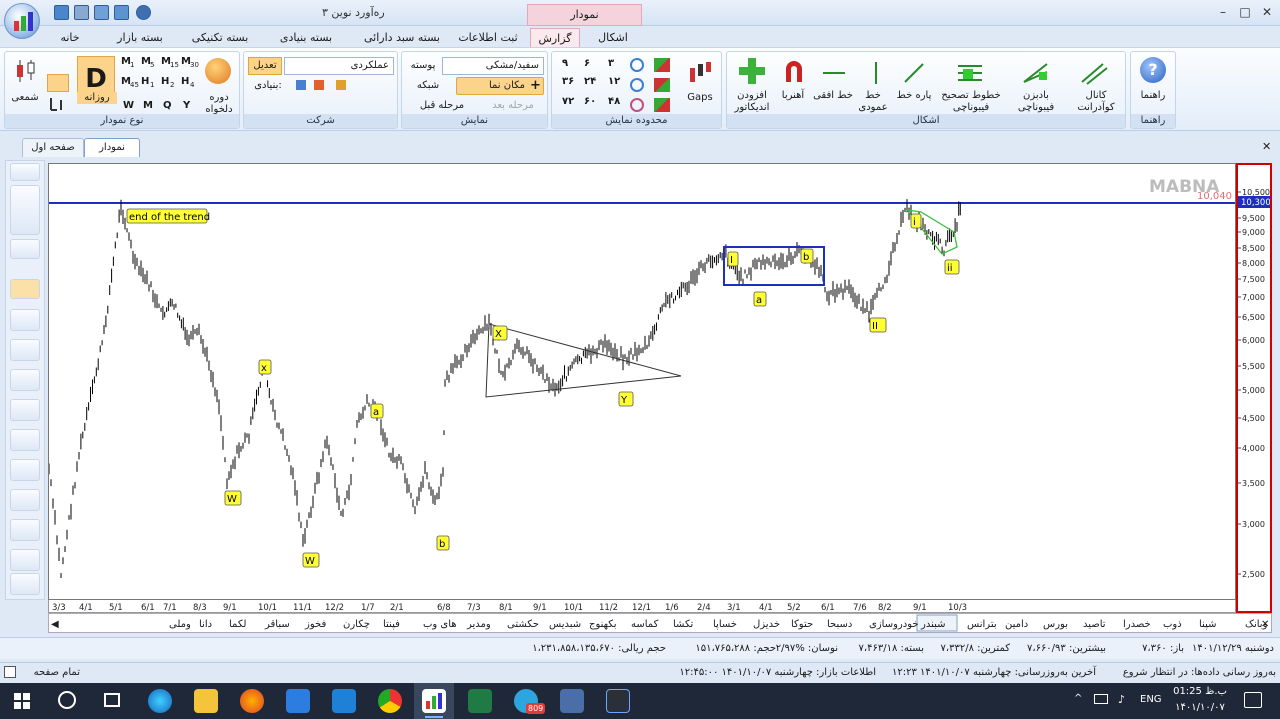 This screenshot has height=719, width=1280. I want to click on dropdown-icon, so click(143, 12).